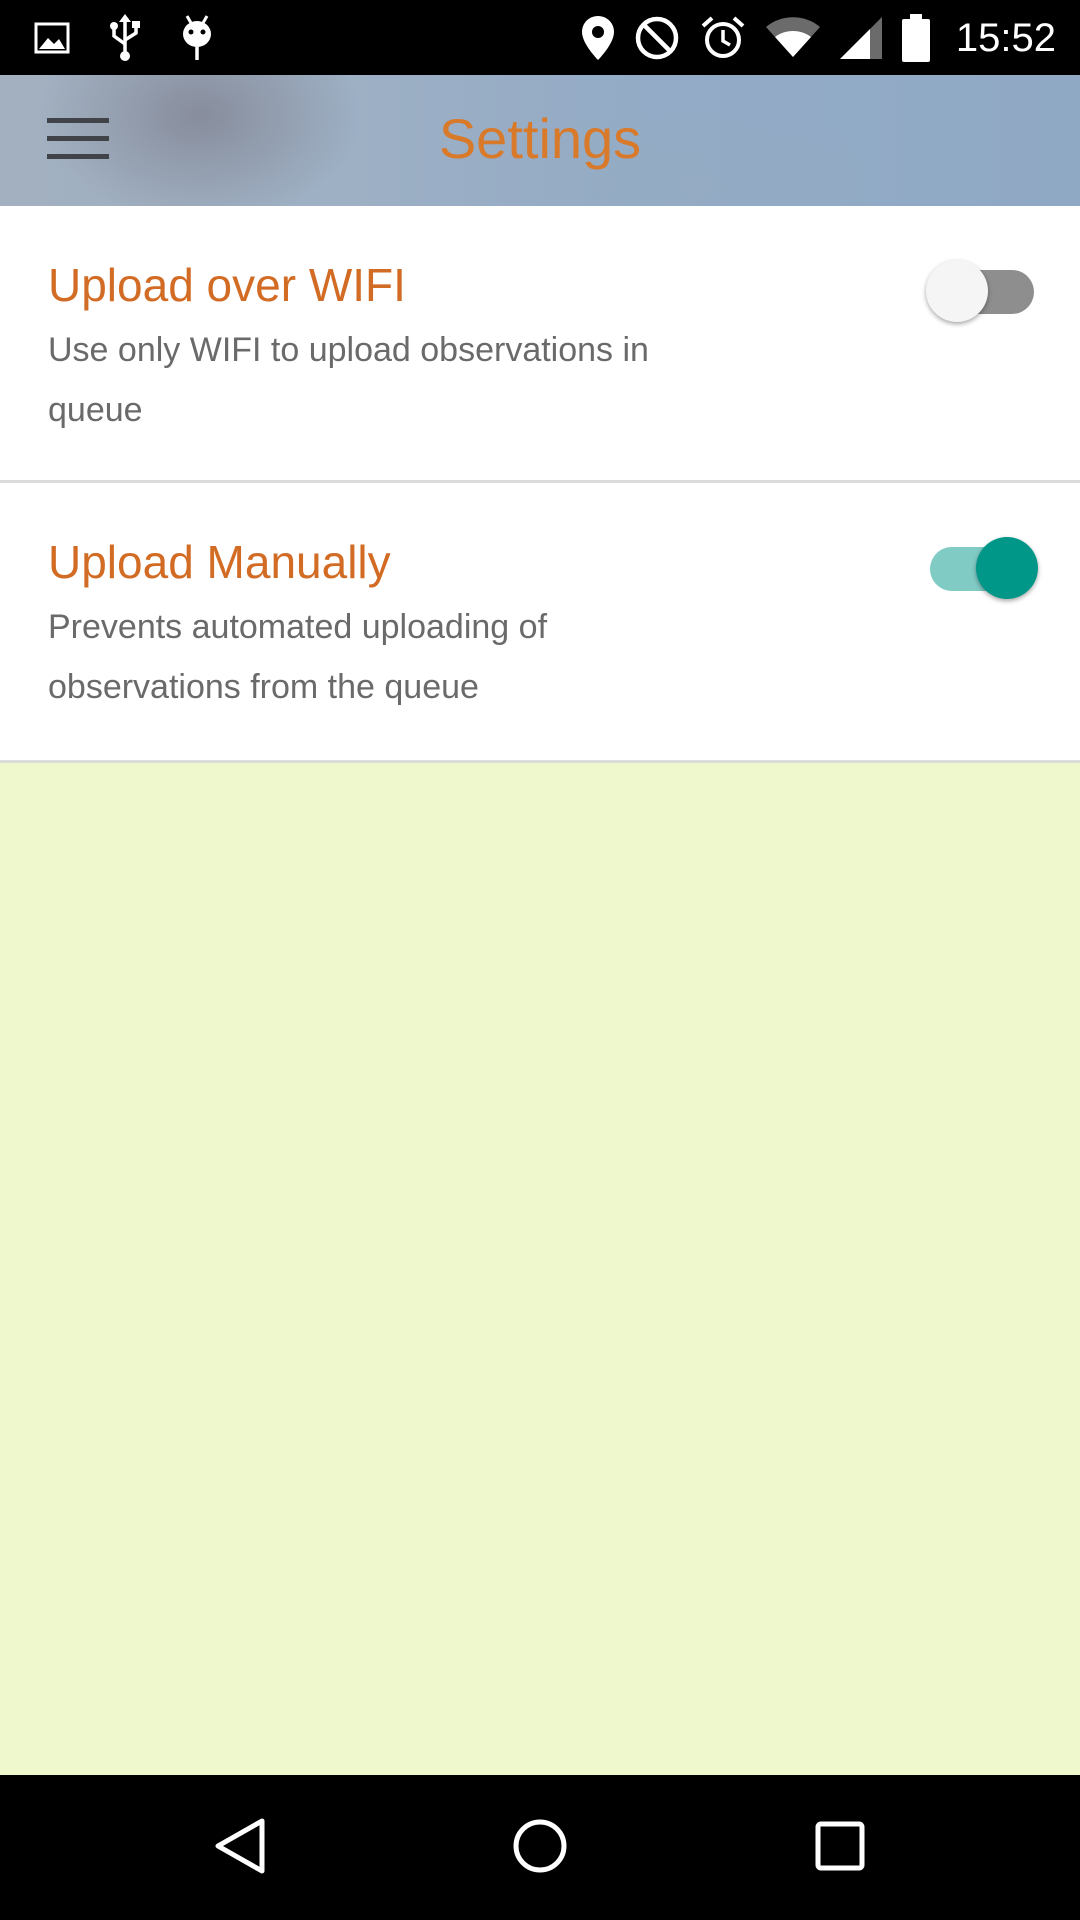  Describe the element at coordinates (657, 38) in the screenshot. I see `do-not-disturb-icon` at that location.